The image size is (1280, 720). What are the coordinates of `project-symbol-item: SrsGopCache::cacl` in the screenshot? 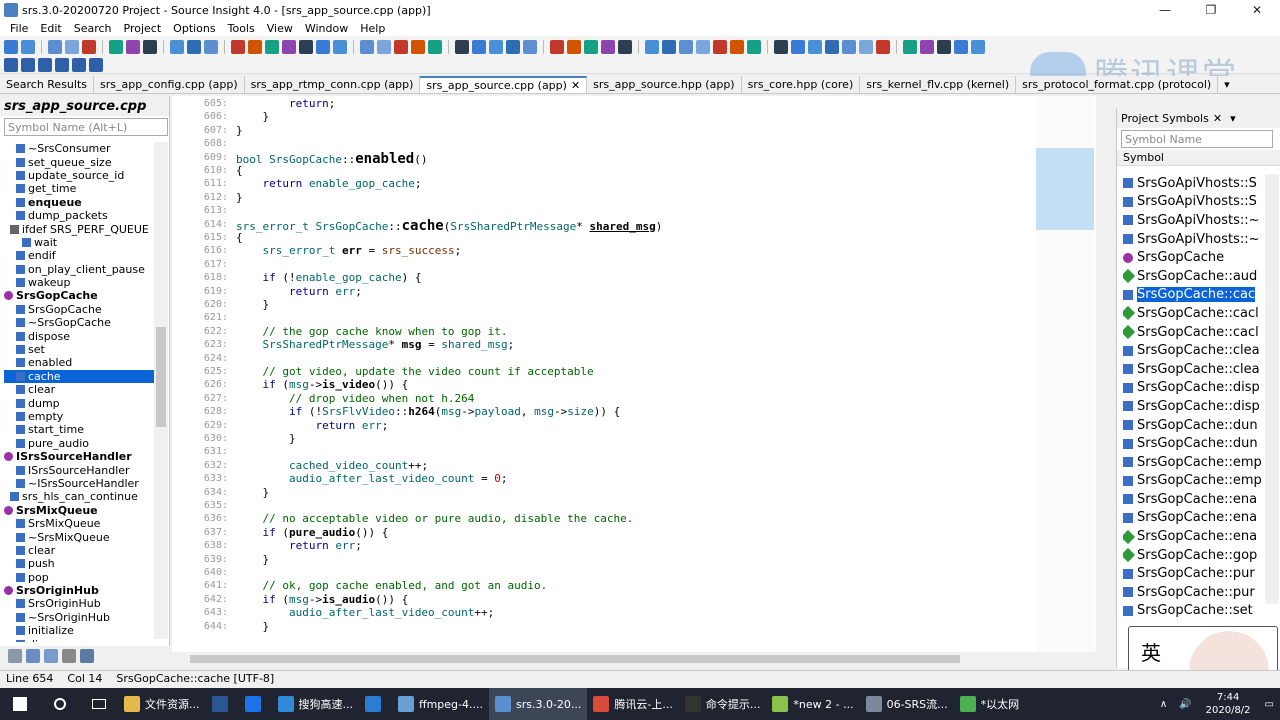 It's located at (1194, 332).